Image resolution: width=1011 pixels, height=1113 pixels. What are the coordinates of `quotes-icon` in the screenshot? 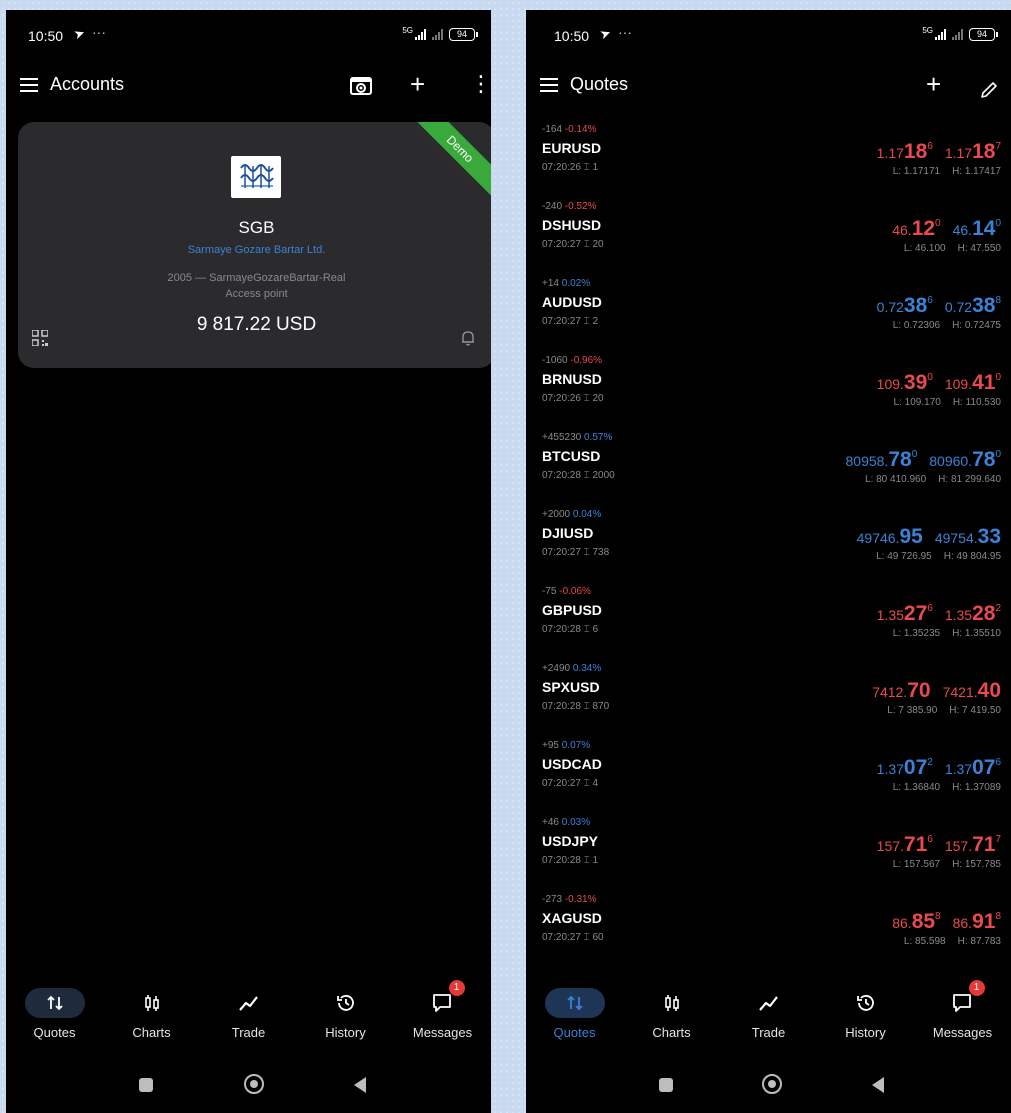 It's located at (574, 1003).